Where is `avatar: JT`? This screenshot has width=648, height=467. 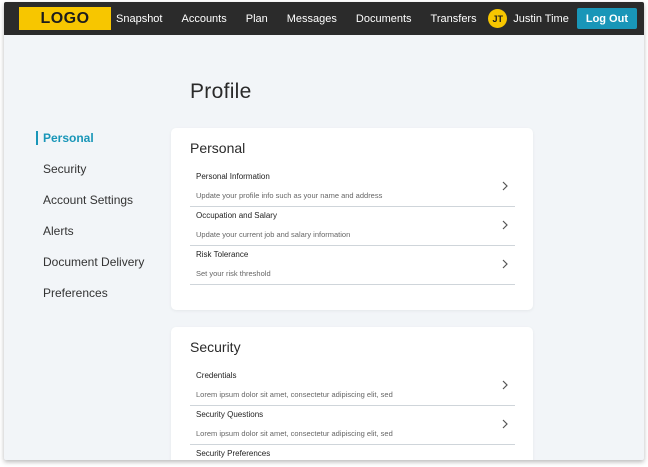 avatar: JT is located at coordinates (498, 18).